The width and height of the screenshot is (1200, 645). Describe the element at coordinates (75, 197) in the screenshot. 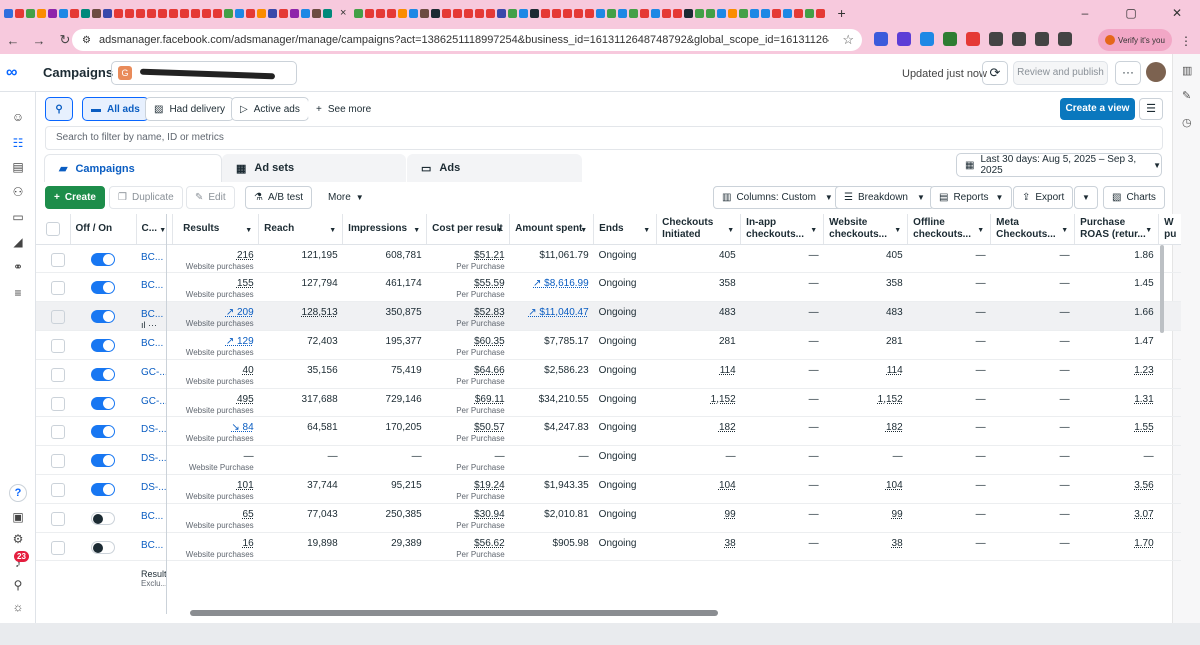

I see `create-button: + Create` at that location.